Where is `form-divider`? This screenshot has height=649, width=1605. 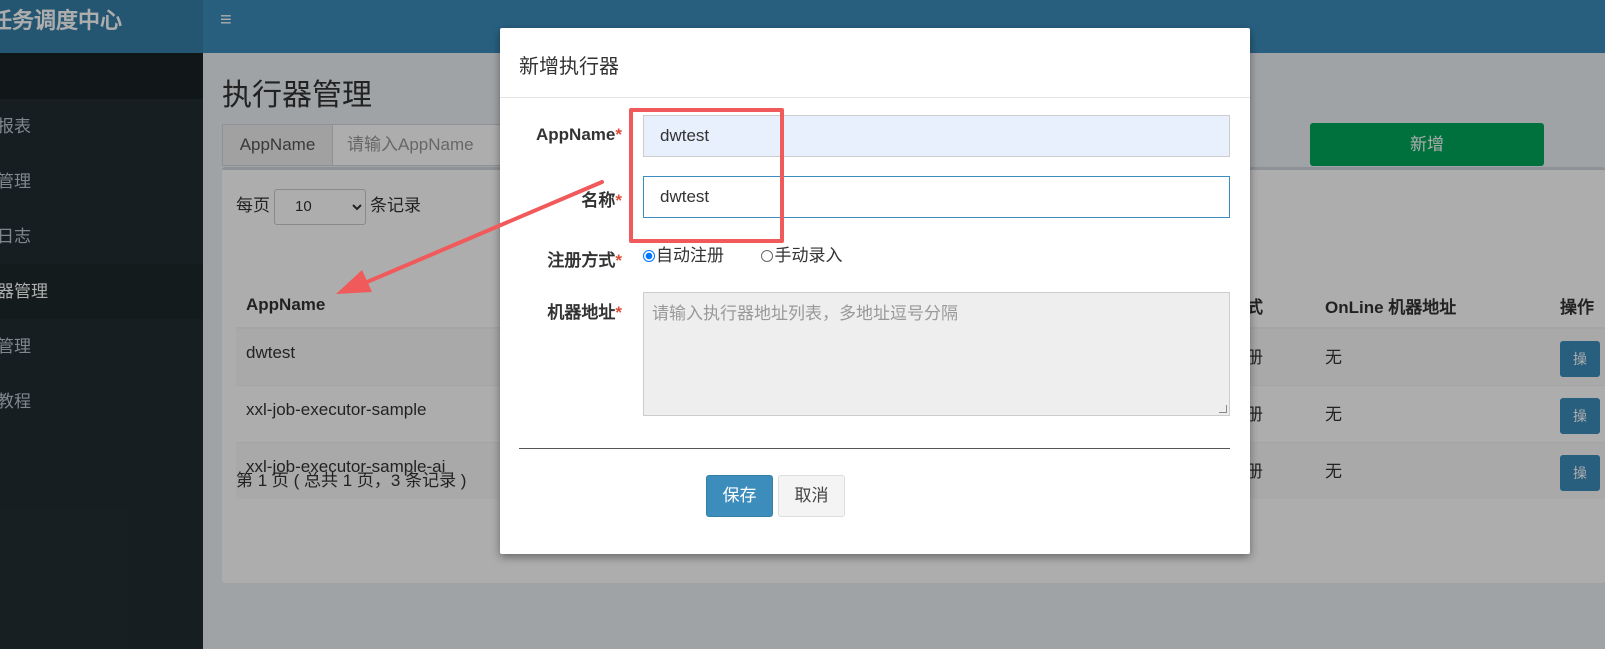
form-divider is located at coordinates (874, 448).